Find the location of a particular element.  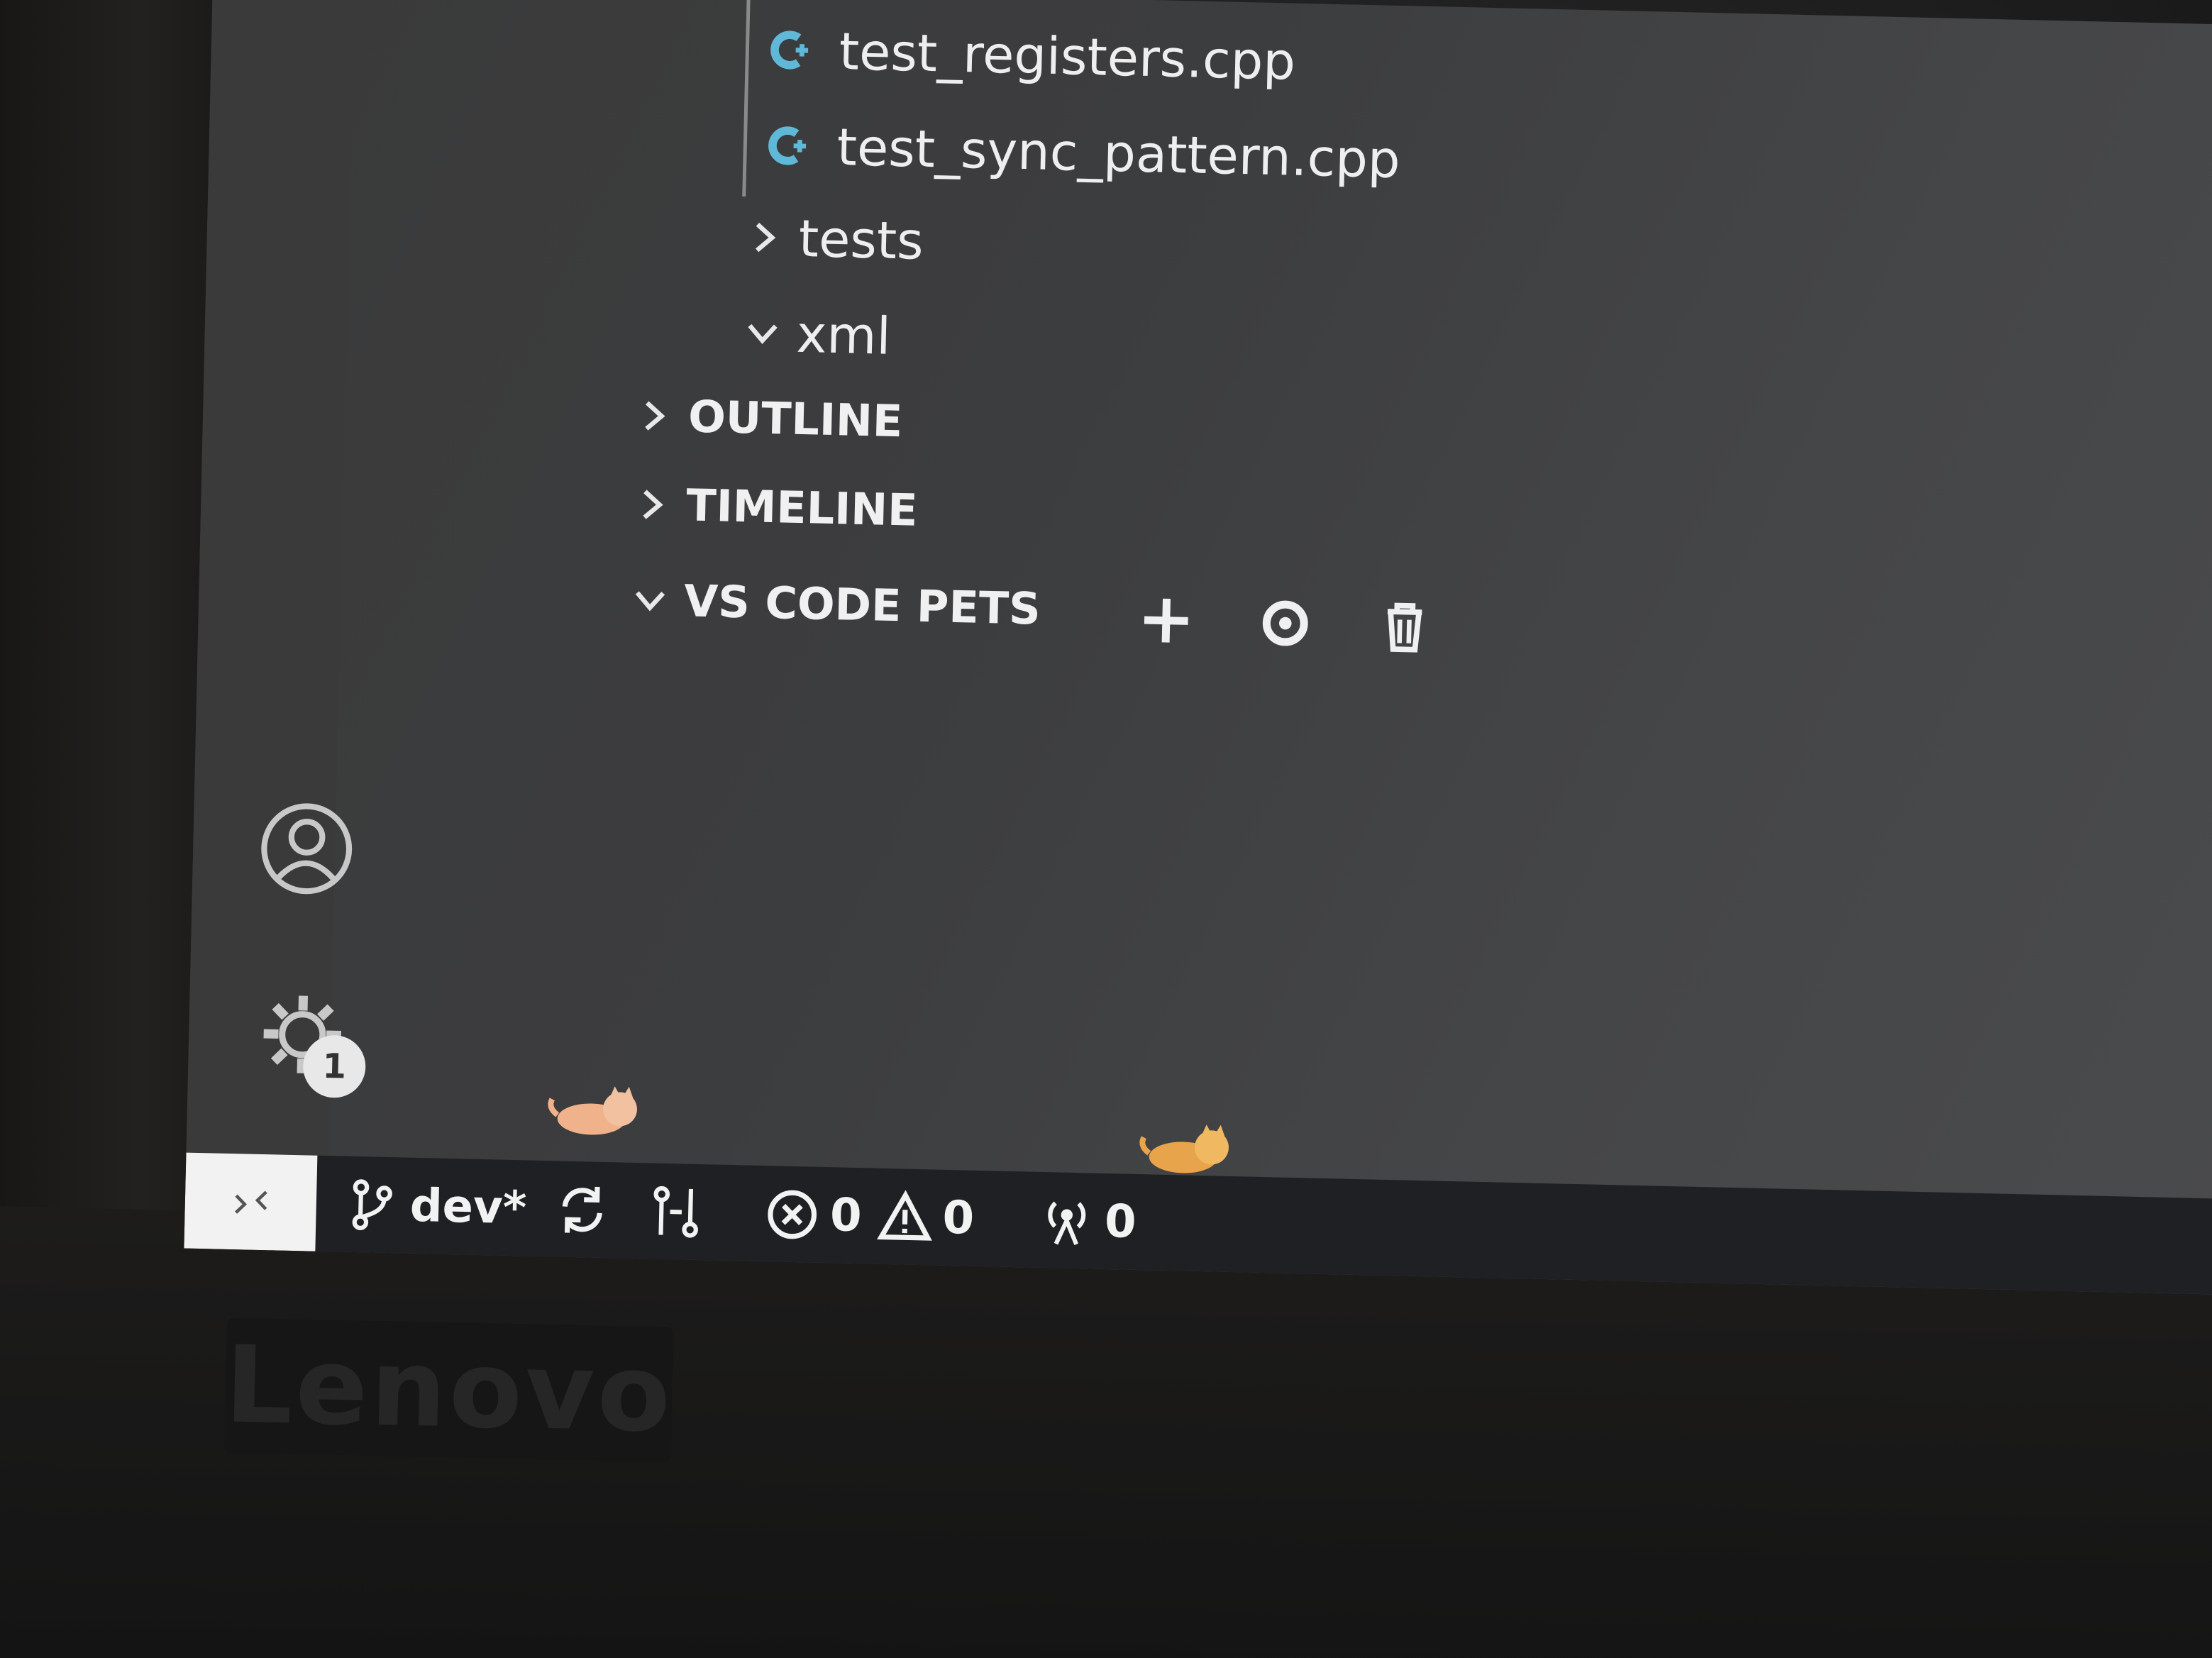

remote-icon is located at coordinates (250, 1202).